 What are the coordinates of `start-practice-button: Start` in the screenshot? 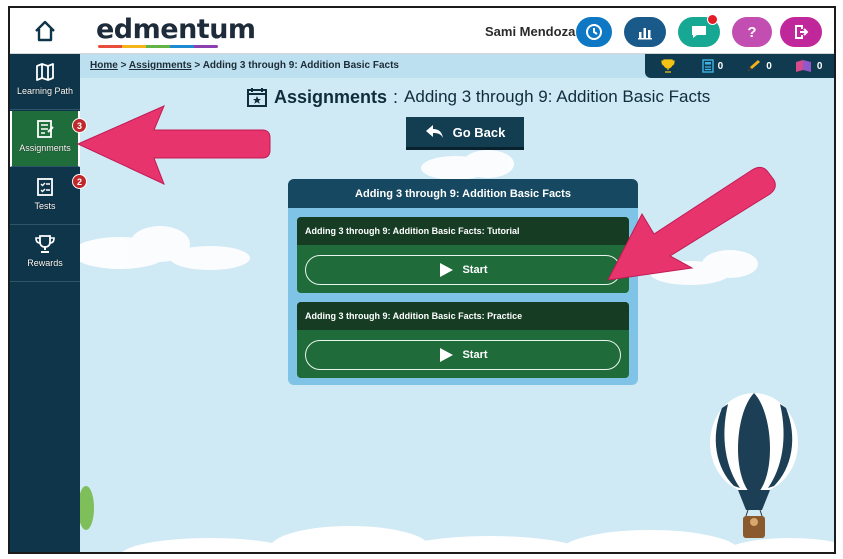 It's located at (463, 355).